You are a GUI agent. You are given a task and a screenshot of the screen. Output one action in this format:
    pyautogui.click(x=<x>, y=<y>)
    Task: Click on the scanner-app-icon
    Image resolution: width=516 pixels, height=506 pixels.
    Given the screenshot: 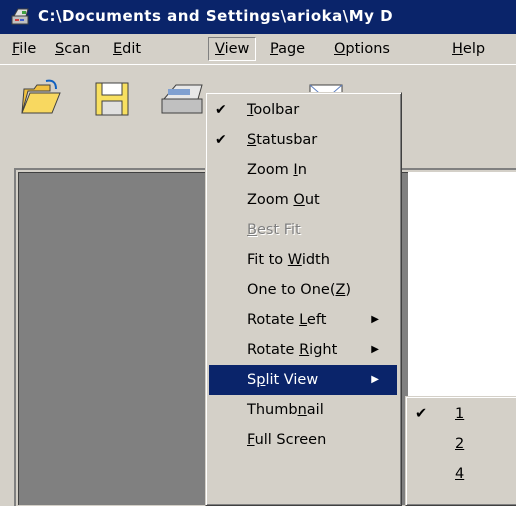 What is the action you would take?
    pyautogui.click(x=21, y=17)
    